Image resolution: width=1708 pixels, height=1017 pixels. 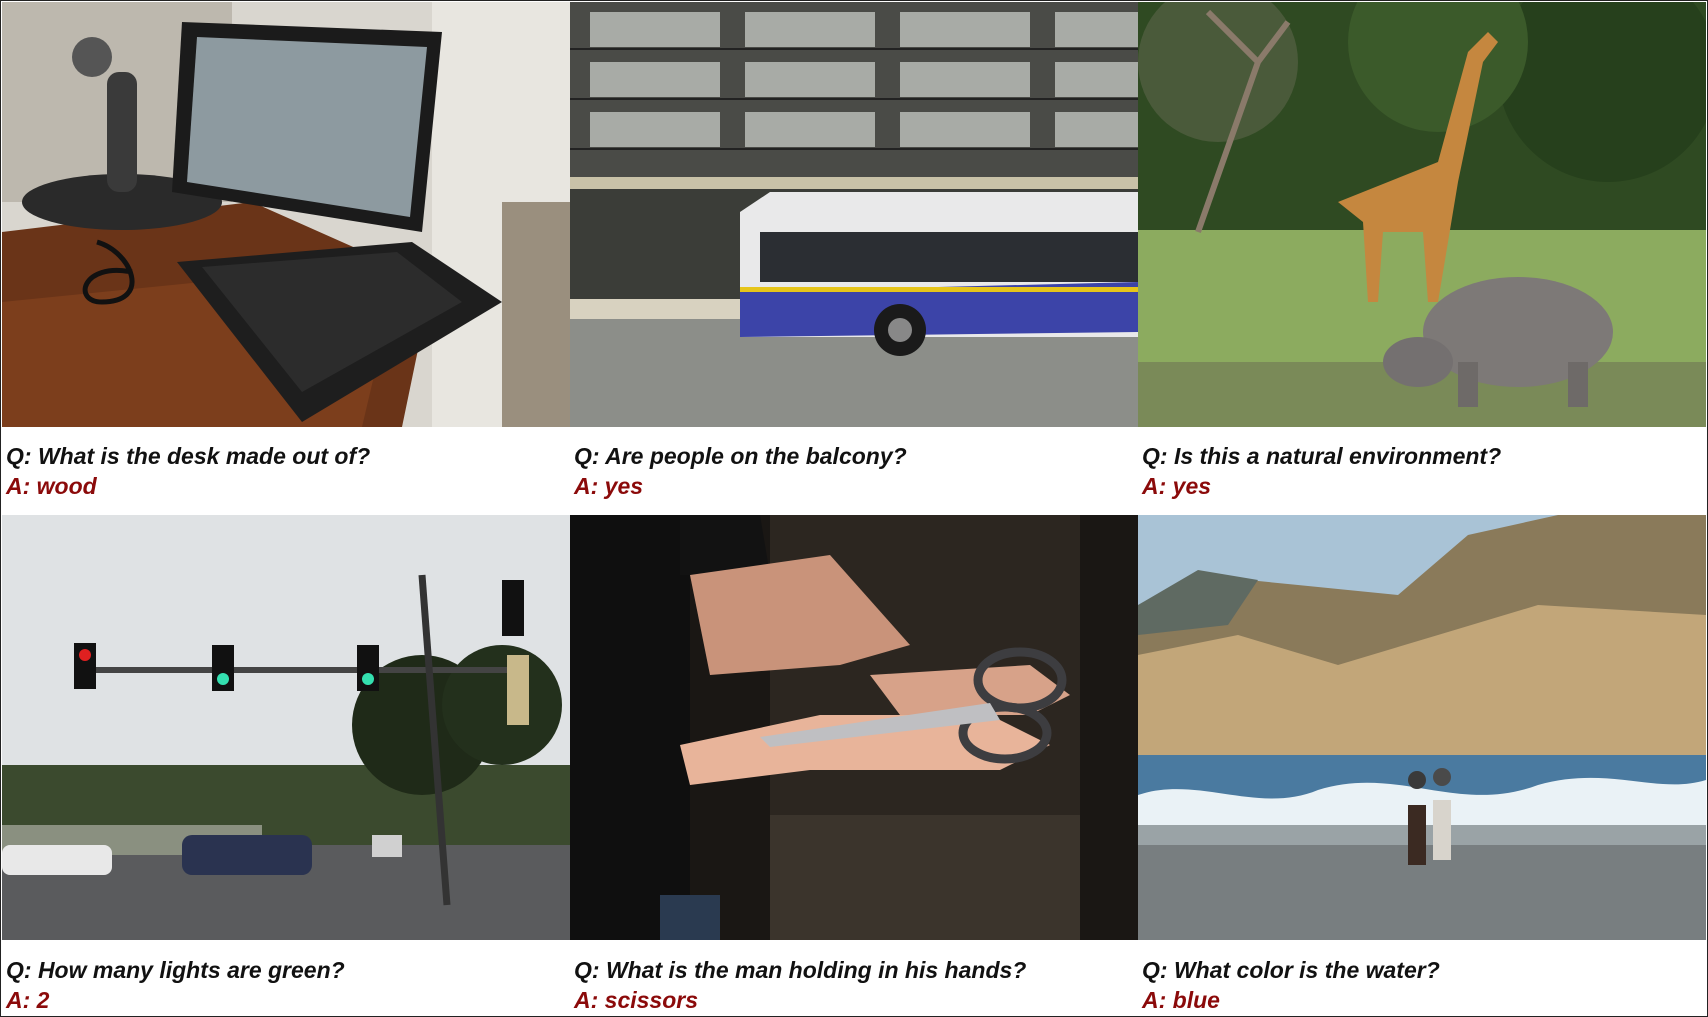 What do you see at coordinates (800, 970) in the screenshot?
I see `question-text: Q: What is the man holding in his hands?` at bounding box center [800, 970].